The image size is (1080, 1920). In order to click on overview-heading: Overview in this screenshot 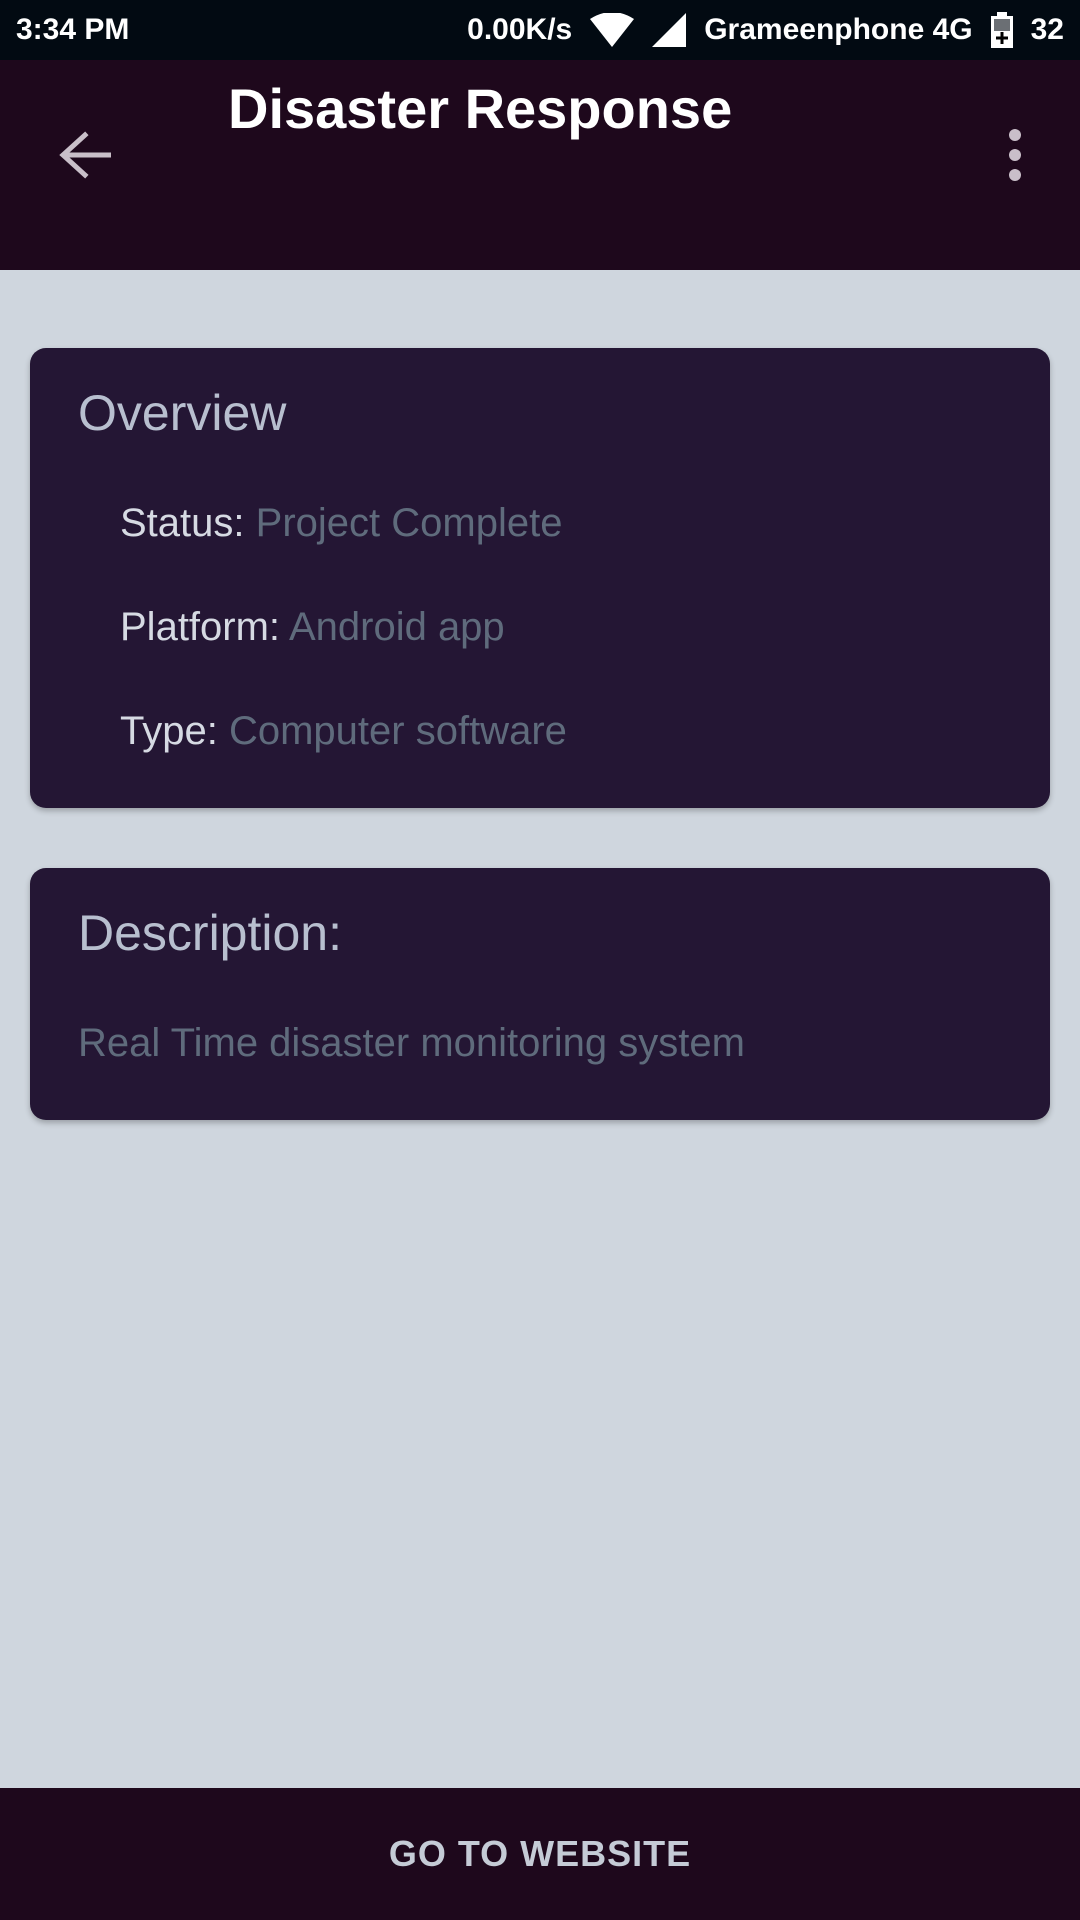, I will do `click(182, 413)`.